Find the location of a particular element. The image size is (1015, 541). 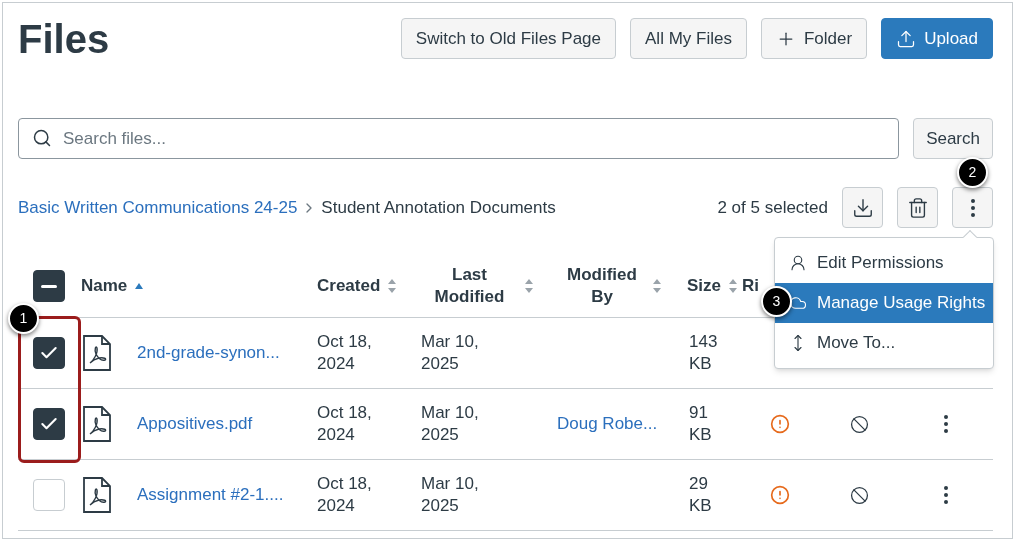

callout-badge: 3 is located at coordinates (776, 301).